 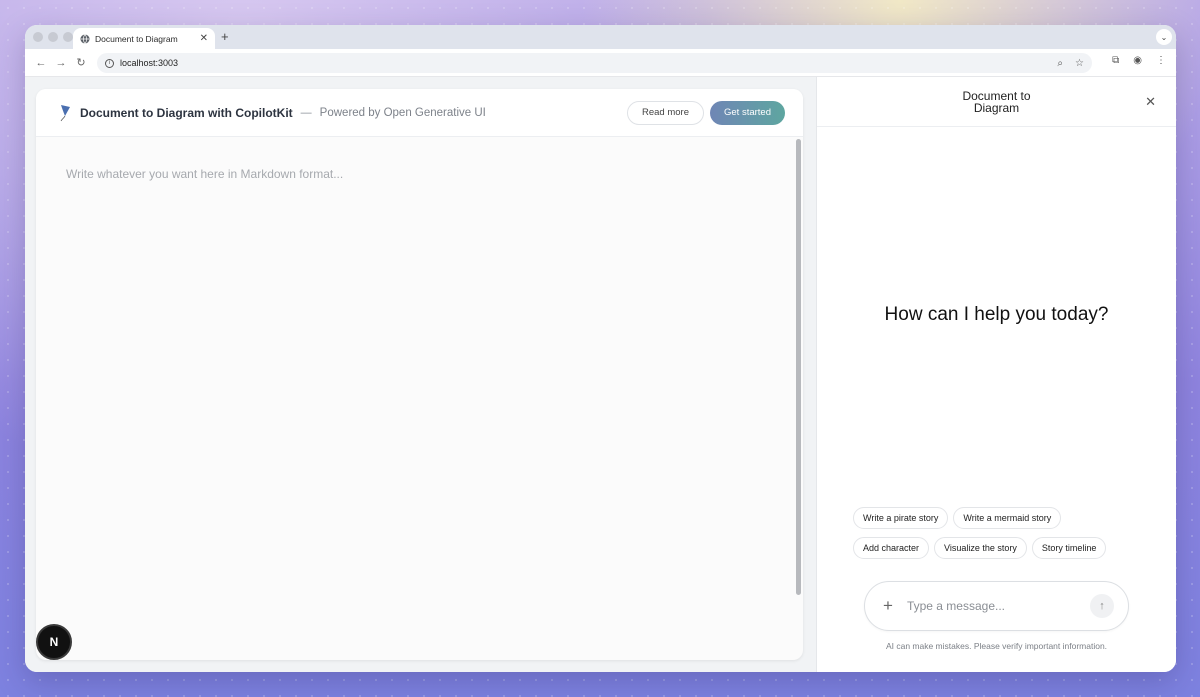 What do you see at coordinates (186, 112) in the screenshot?
I see `app-title: Document to Diagram with CopilotKit` at bounding box center [186, 112].